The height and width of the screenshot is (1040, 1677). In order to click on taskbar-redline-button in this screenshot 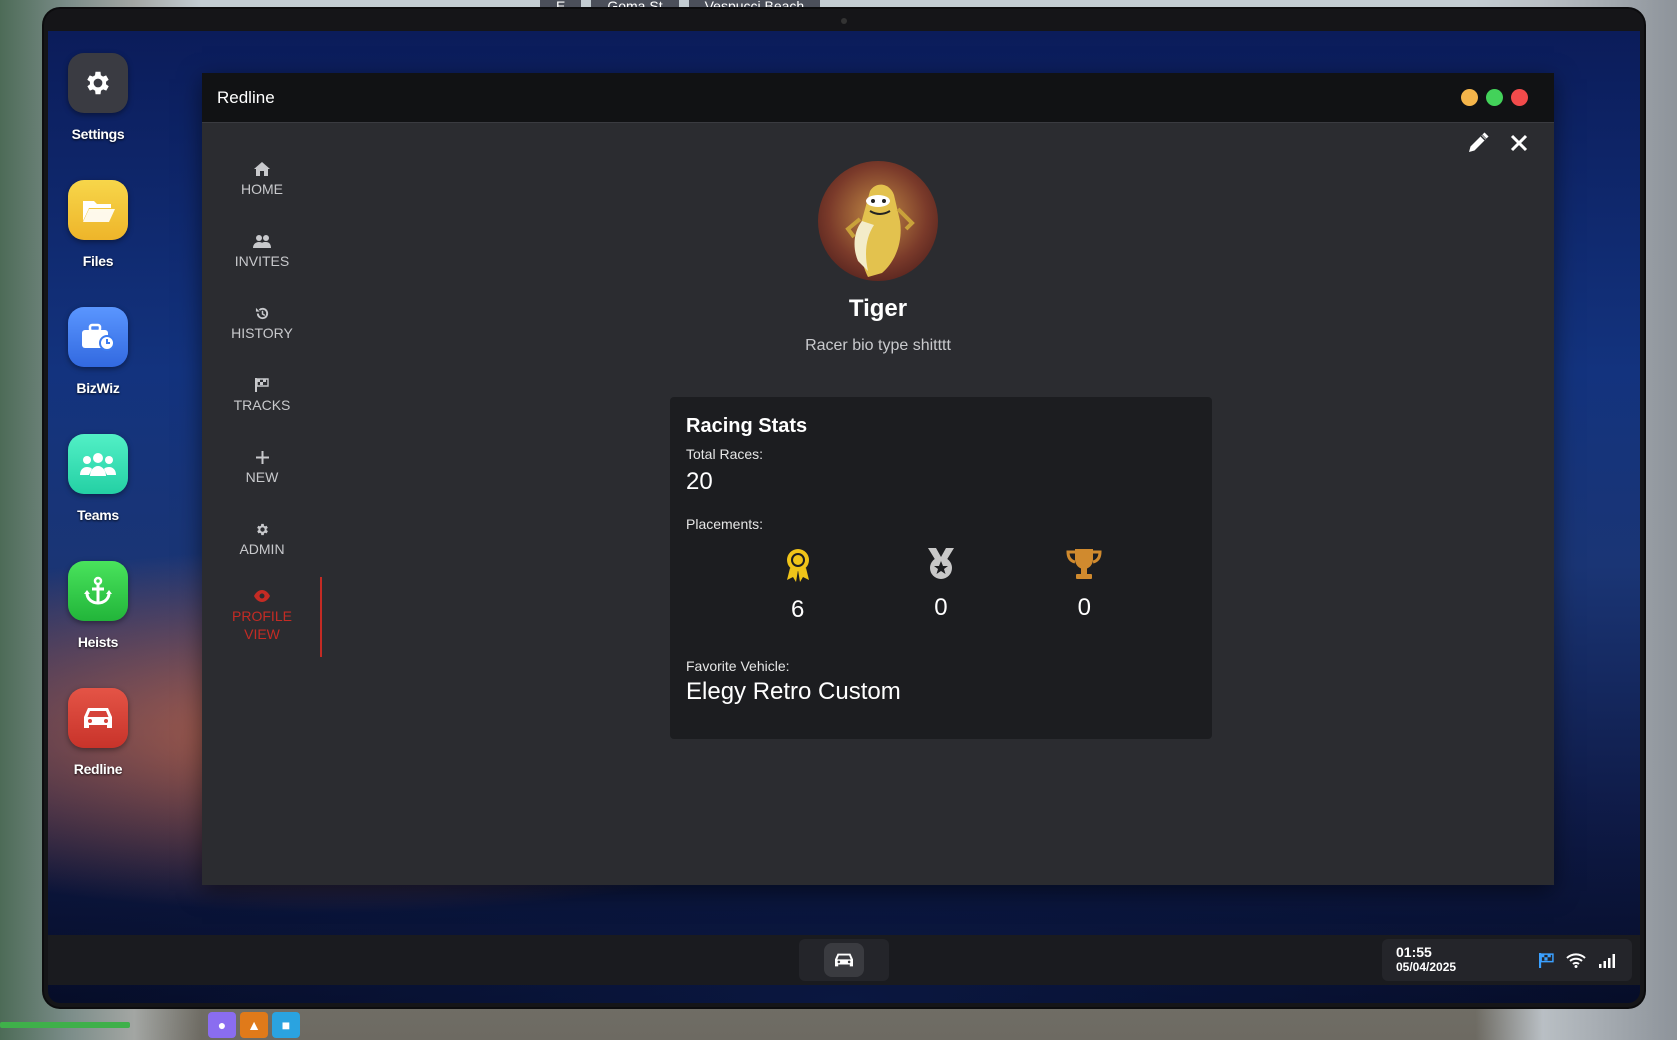, I will do `click(844, 960)`.